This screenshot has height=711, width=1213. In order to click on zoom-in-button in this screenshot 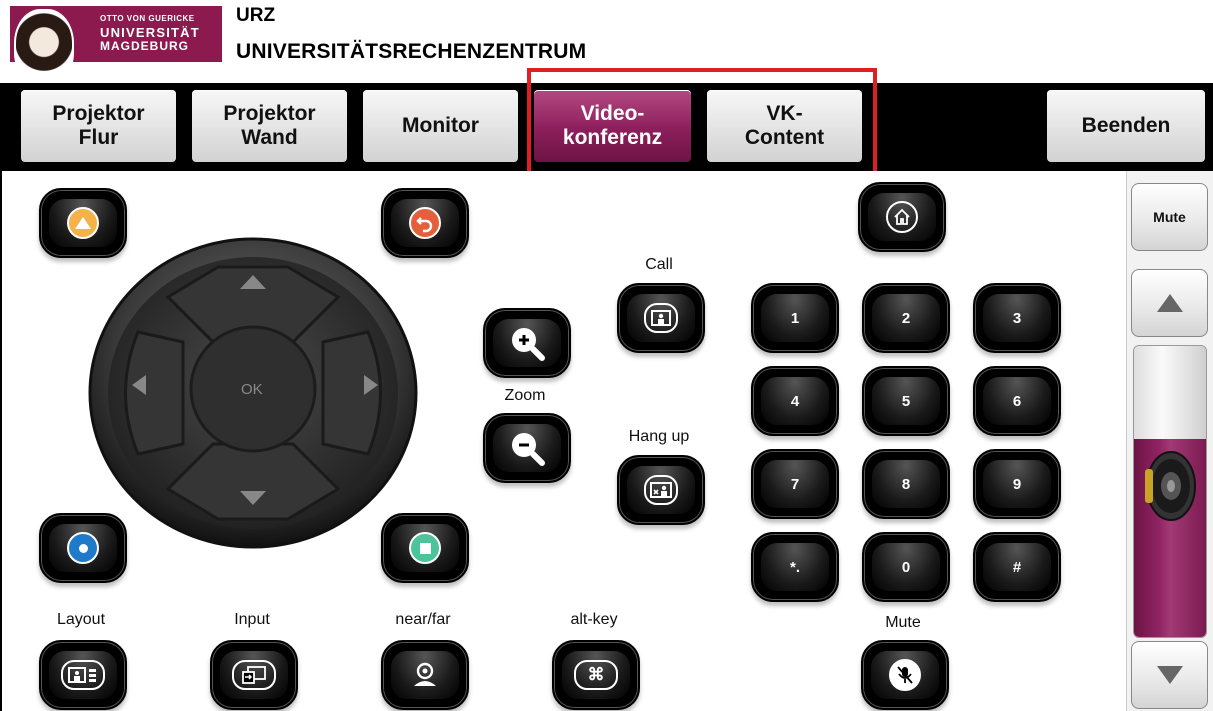, I will do `click(527, 343)`.